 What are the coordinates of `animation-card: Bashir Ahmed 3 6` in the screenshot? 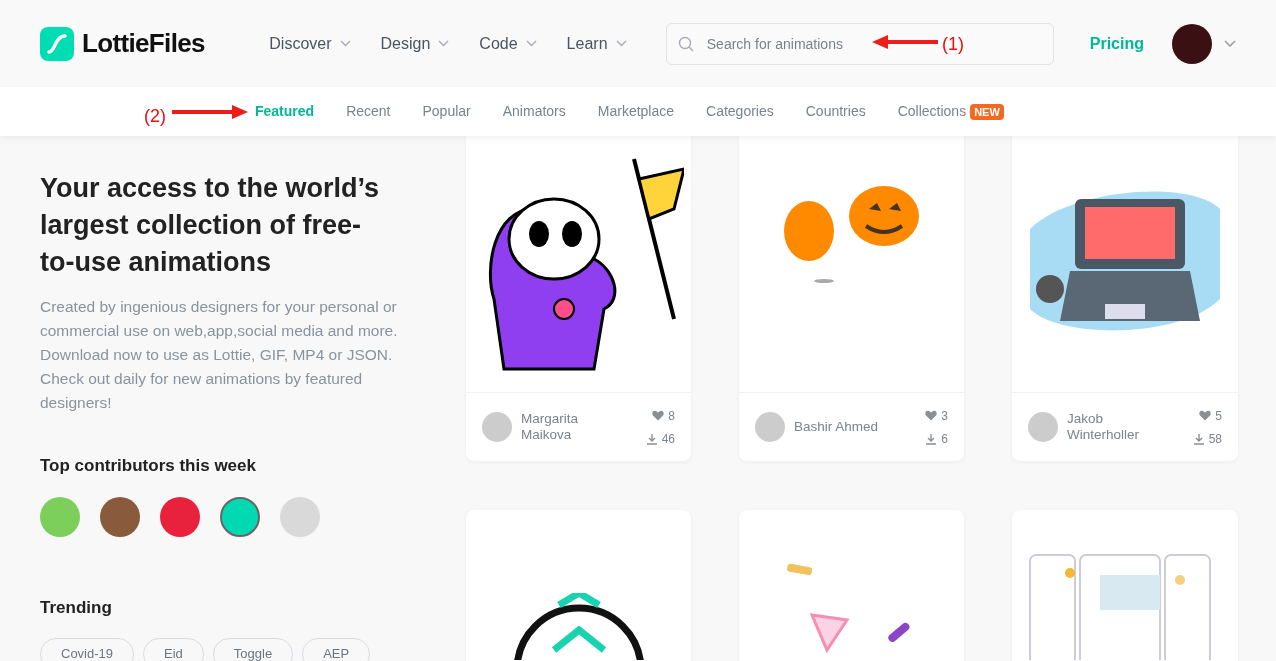 It's located at (851, 298).